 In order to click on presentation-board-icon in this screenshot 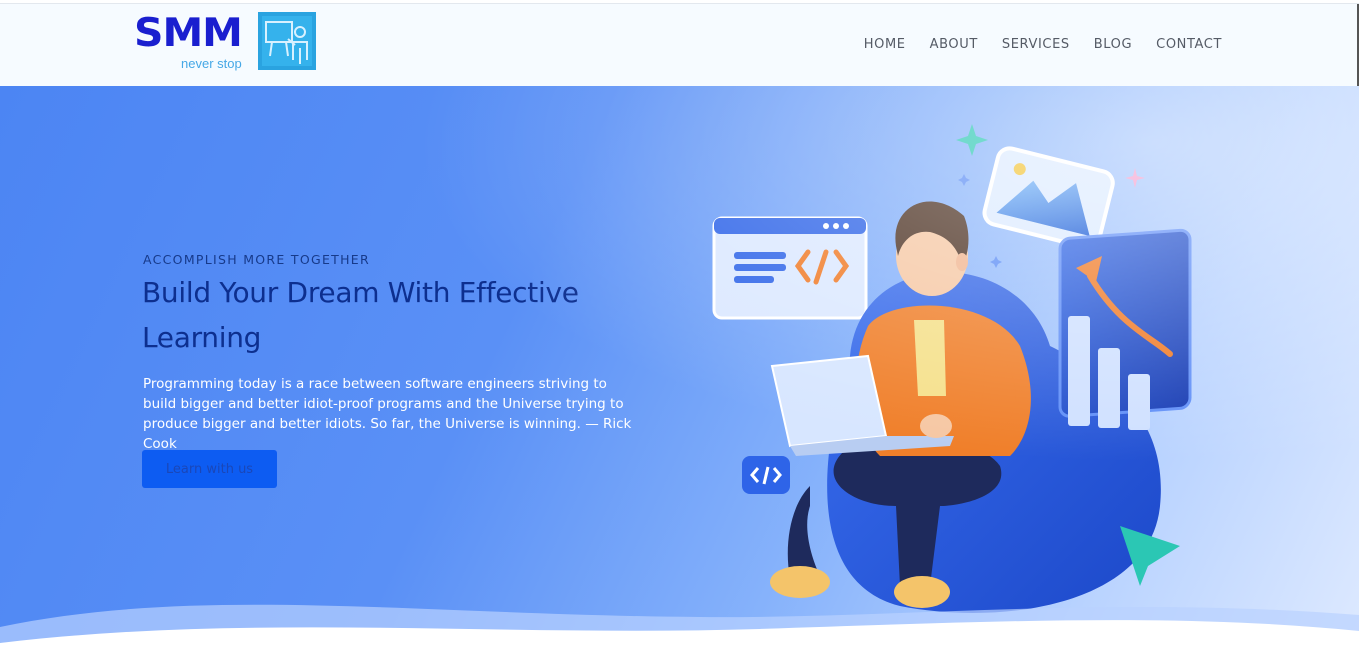, I will do `click(287, 41)`.